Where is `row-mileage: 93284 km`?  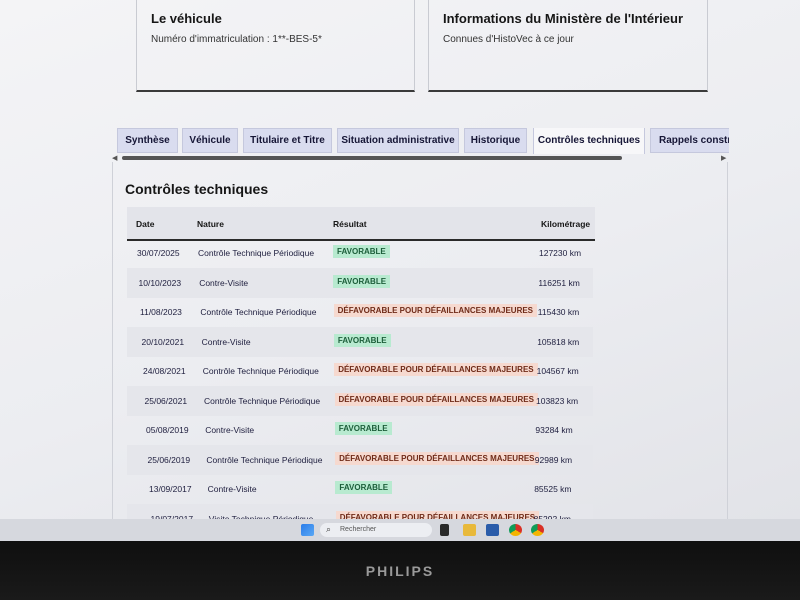
row-mileage: 93284 km is located at coordinates (554, 430).